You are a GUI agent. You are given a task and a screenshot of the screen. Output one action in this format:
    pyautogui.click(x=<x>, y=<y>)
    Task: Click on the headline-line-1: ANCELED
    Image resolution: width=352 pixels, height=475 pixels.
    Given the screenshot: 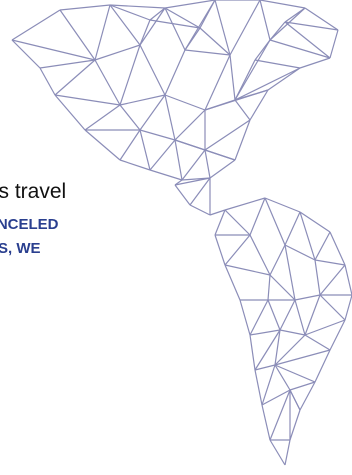 What is the action you would take?
    pyautogui.click(x=29, y=224)
    